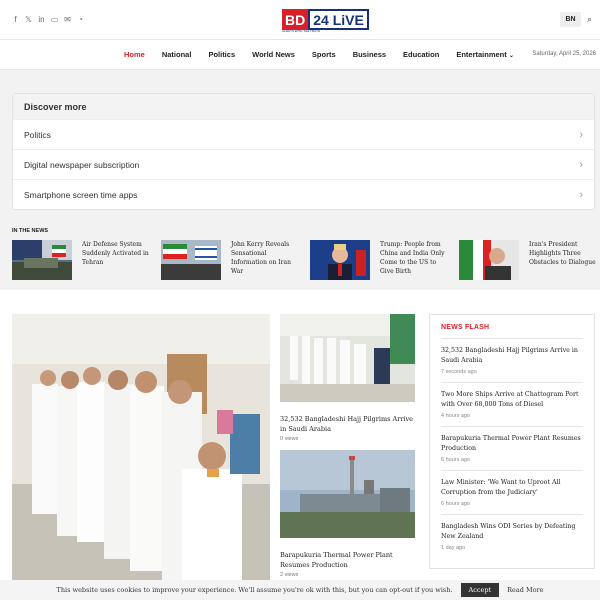 Image resolution: width=600 pixels, height=600 pixels. I want to click on discover-title: Discover more, so click(303, 106).